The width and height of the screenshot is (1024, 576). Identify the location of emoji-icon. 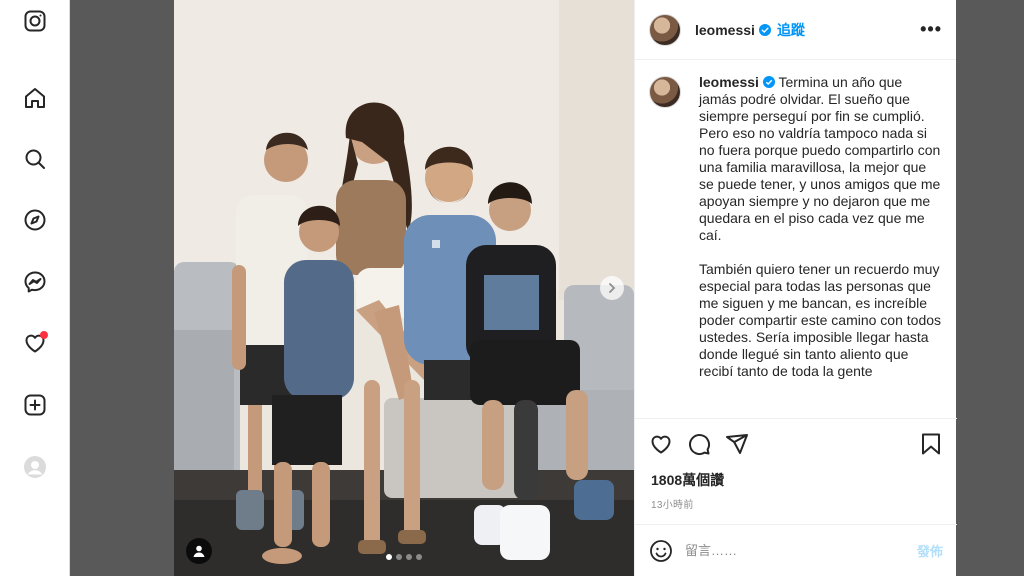
(661, 551).